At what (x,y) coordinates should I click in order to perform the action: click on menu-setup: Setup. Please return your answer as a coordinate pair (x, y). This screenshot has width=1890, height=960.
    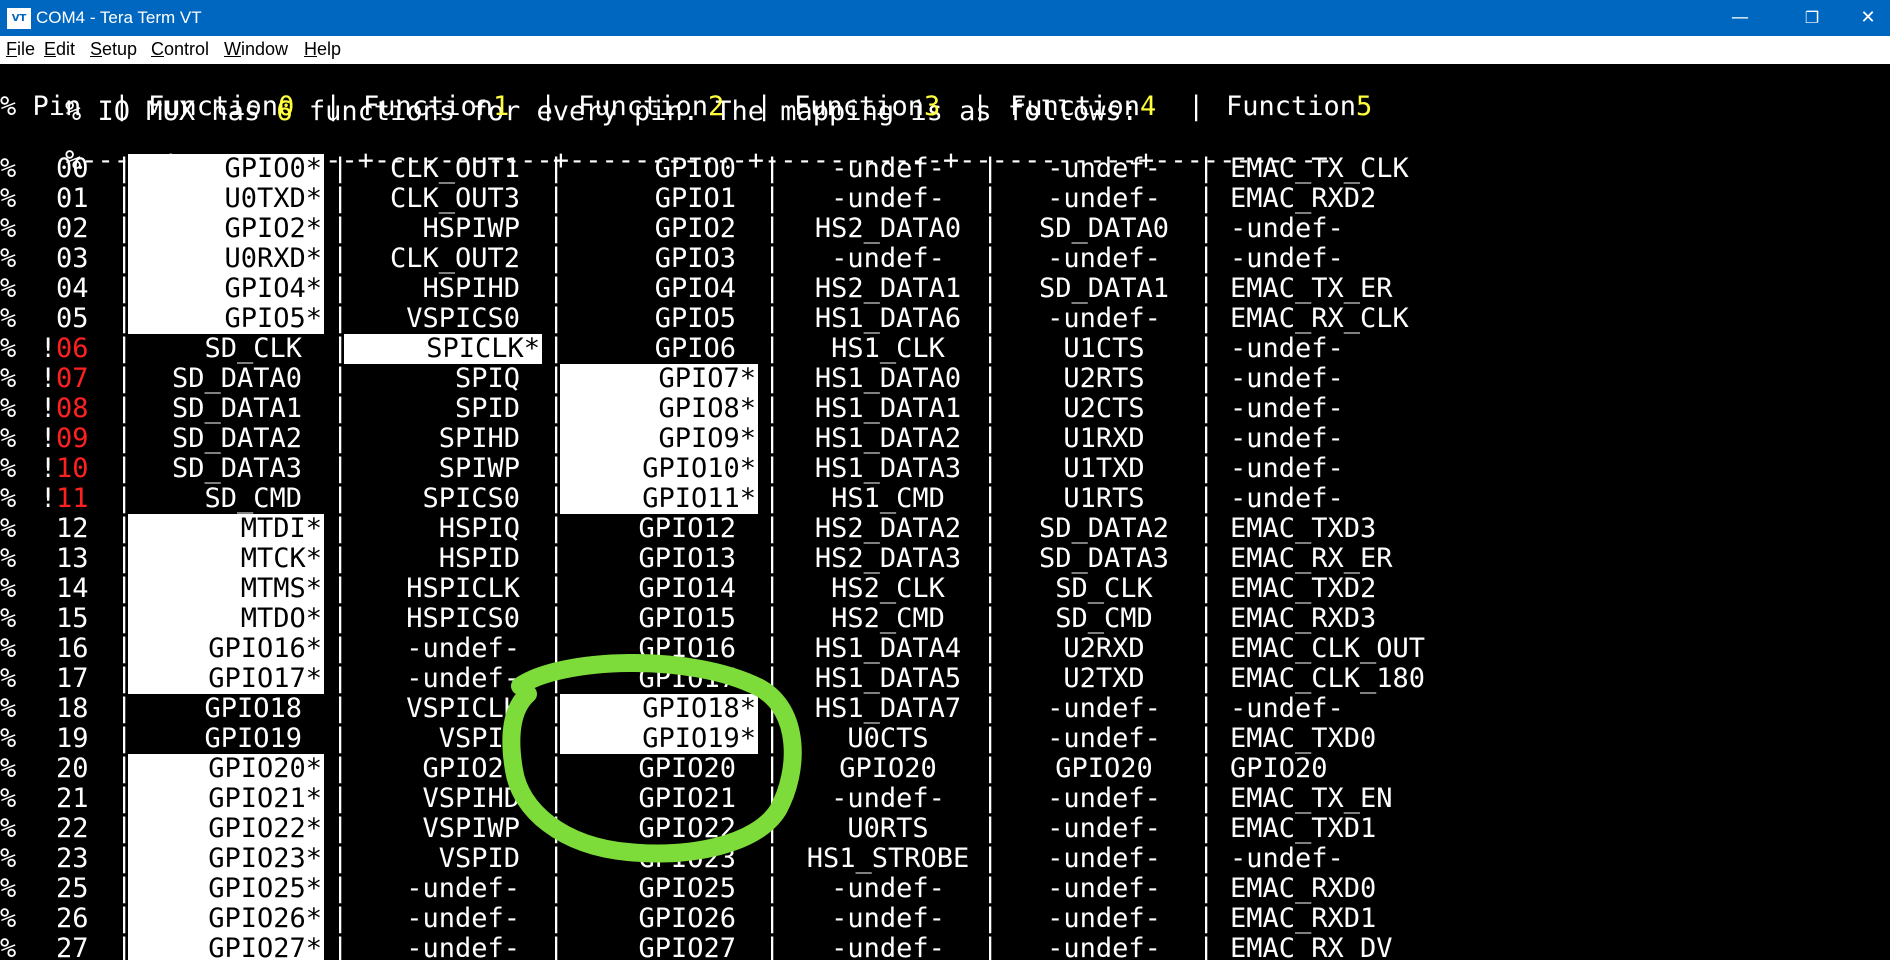
    Looking at the image, I should click on (113, 49).